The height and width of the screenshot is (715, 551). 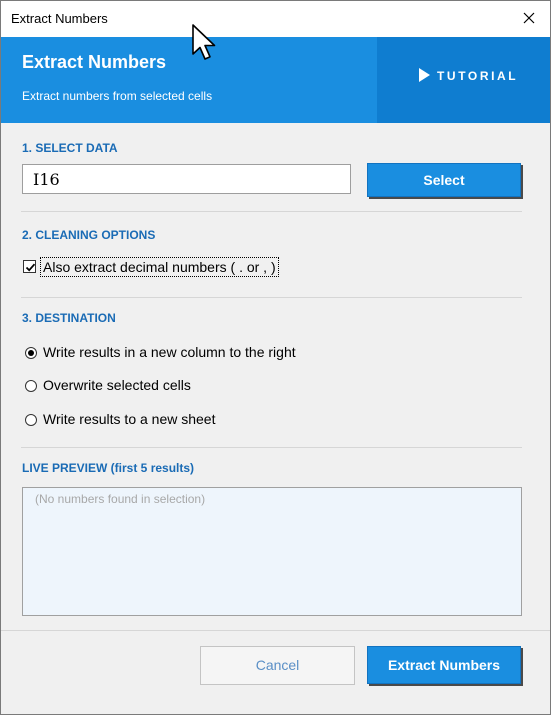 What do you see at coordinates (444, 180) in the screenshot?
I see `select-button: Select` at bounding box center [444, 180].